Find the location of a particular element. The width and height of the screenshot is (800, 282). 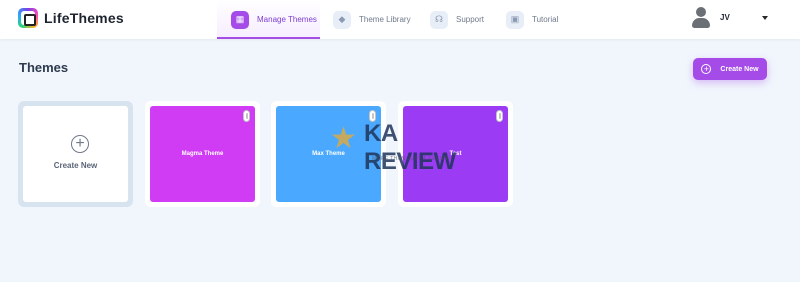

theme-swatch: Magma Theme is located at coordinates (202, 154).